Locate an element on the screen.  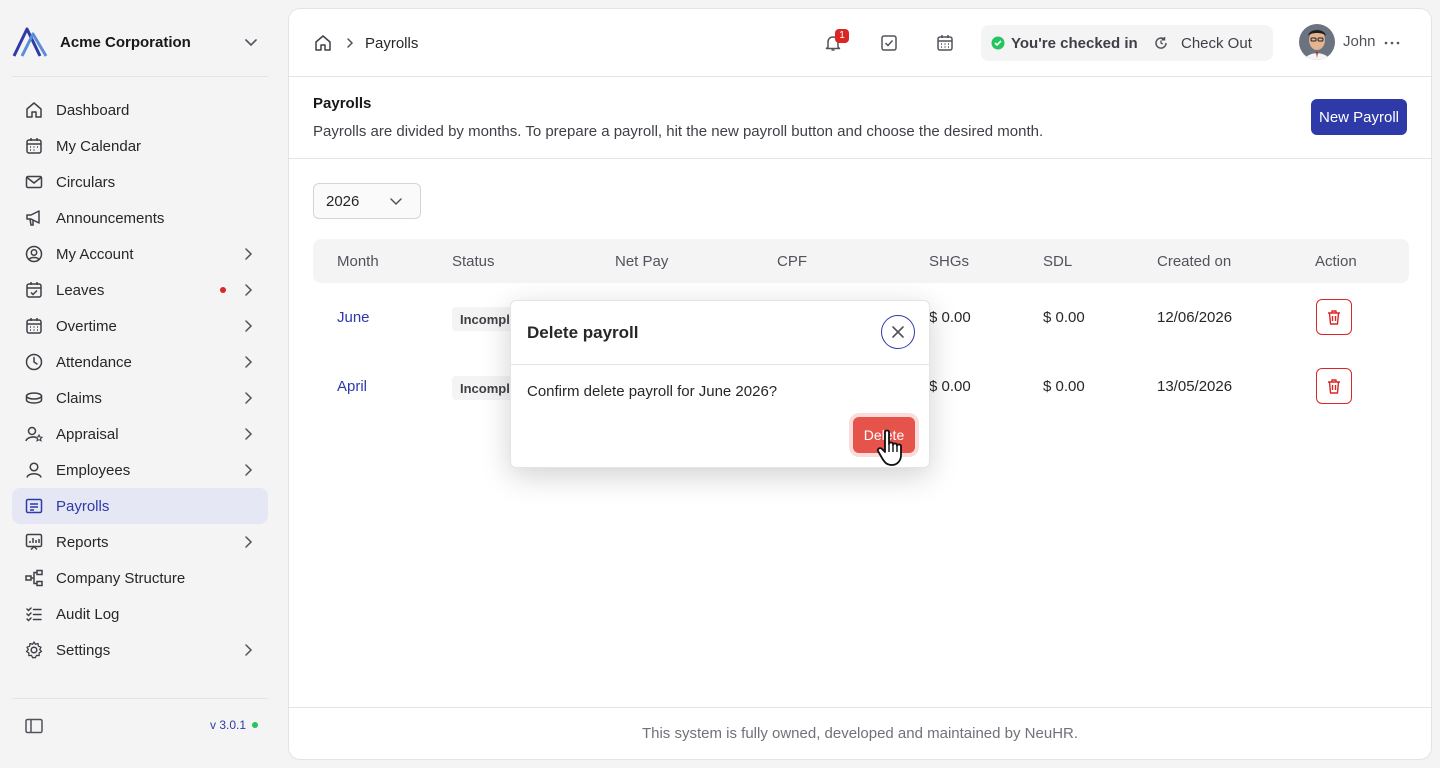
sidebar-item-label: Attendance is located at coordinates (94, 362).